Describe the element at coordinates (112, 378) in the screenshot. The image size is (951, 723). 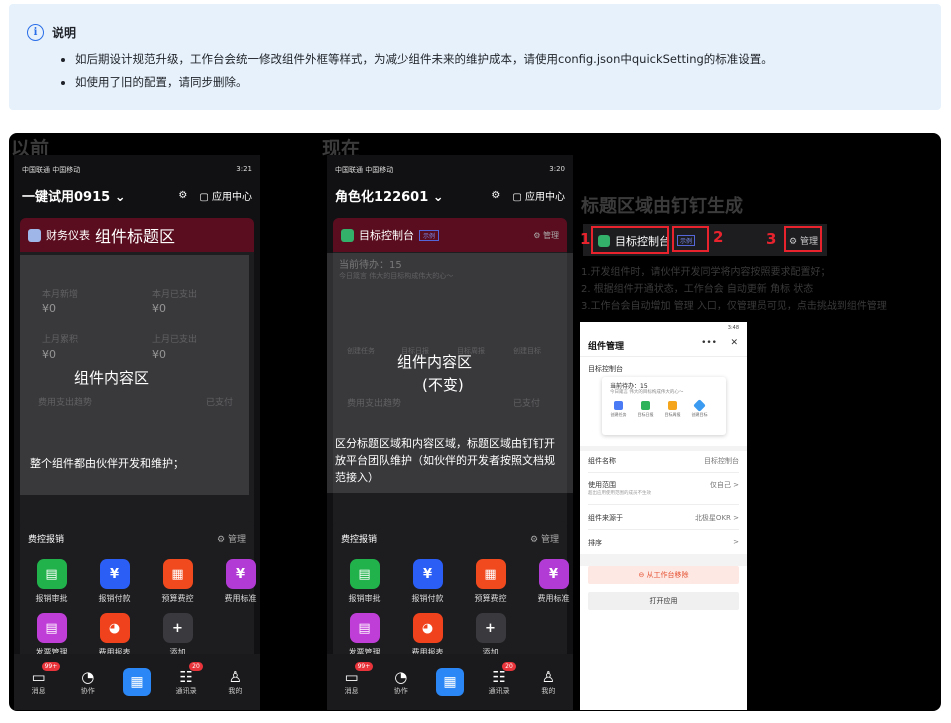
I see `content-area-label: 组件内容区` at that location.